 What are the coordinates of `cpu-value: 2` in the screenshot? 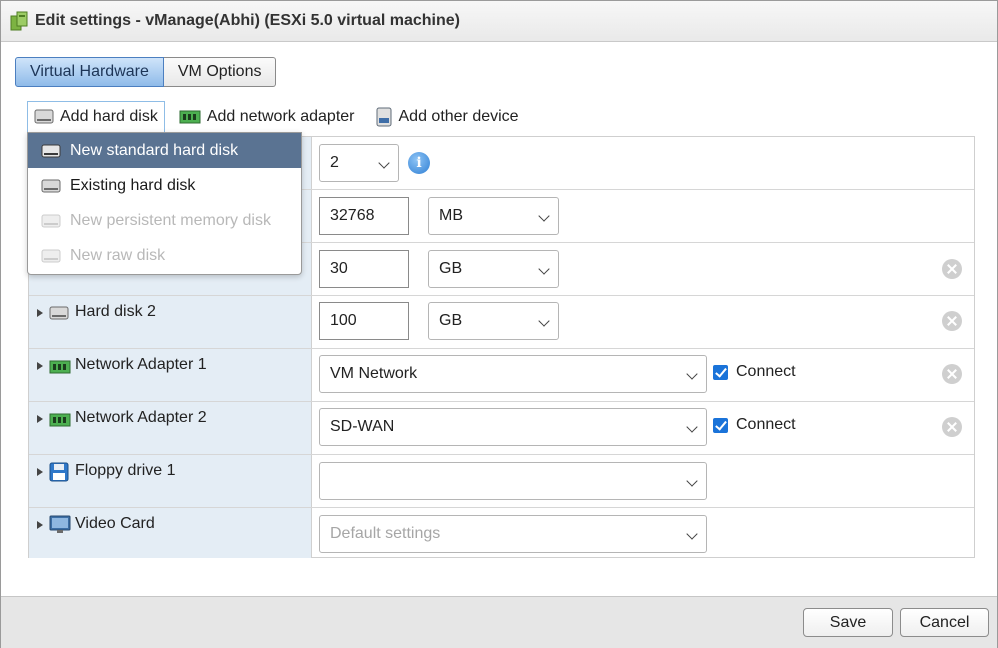 It's located at (334, 162).